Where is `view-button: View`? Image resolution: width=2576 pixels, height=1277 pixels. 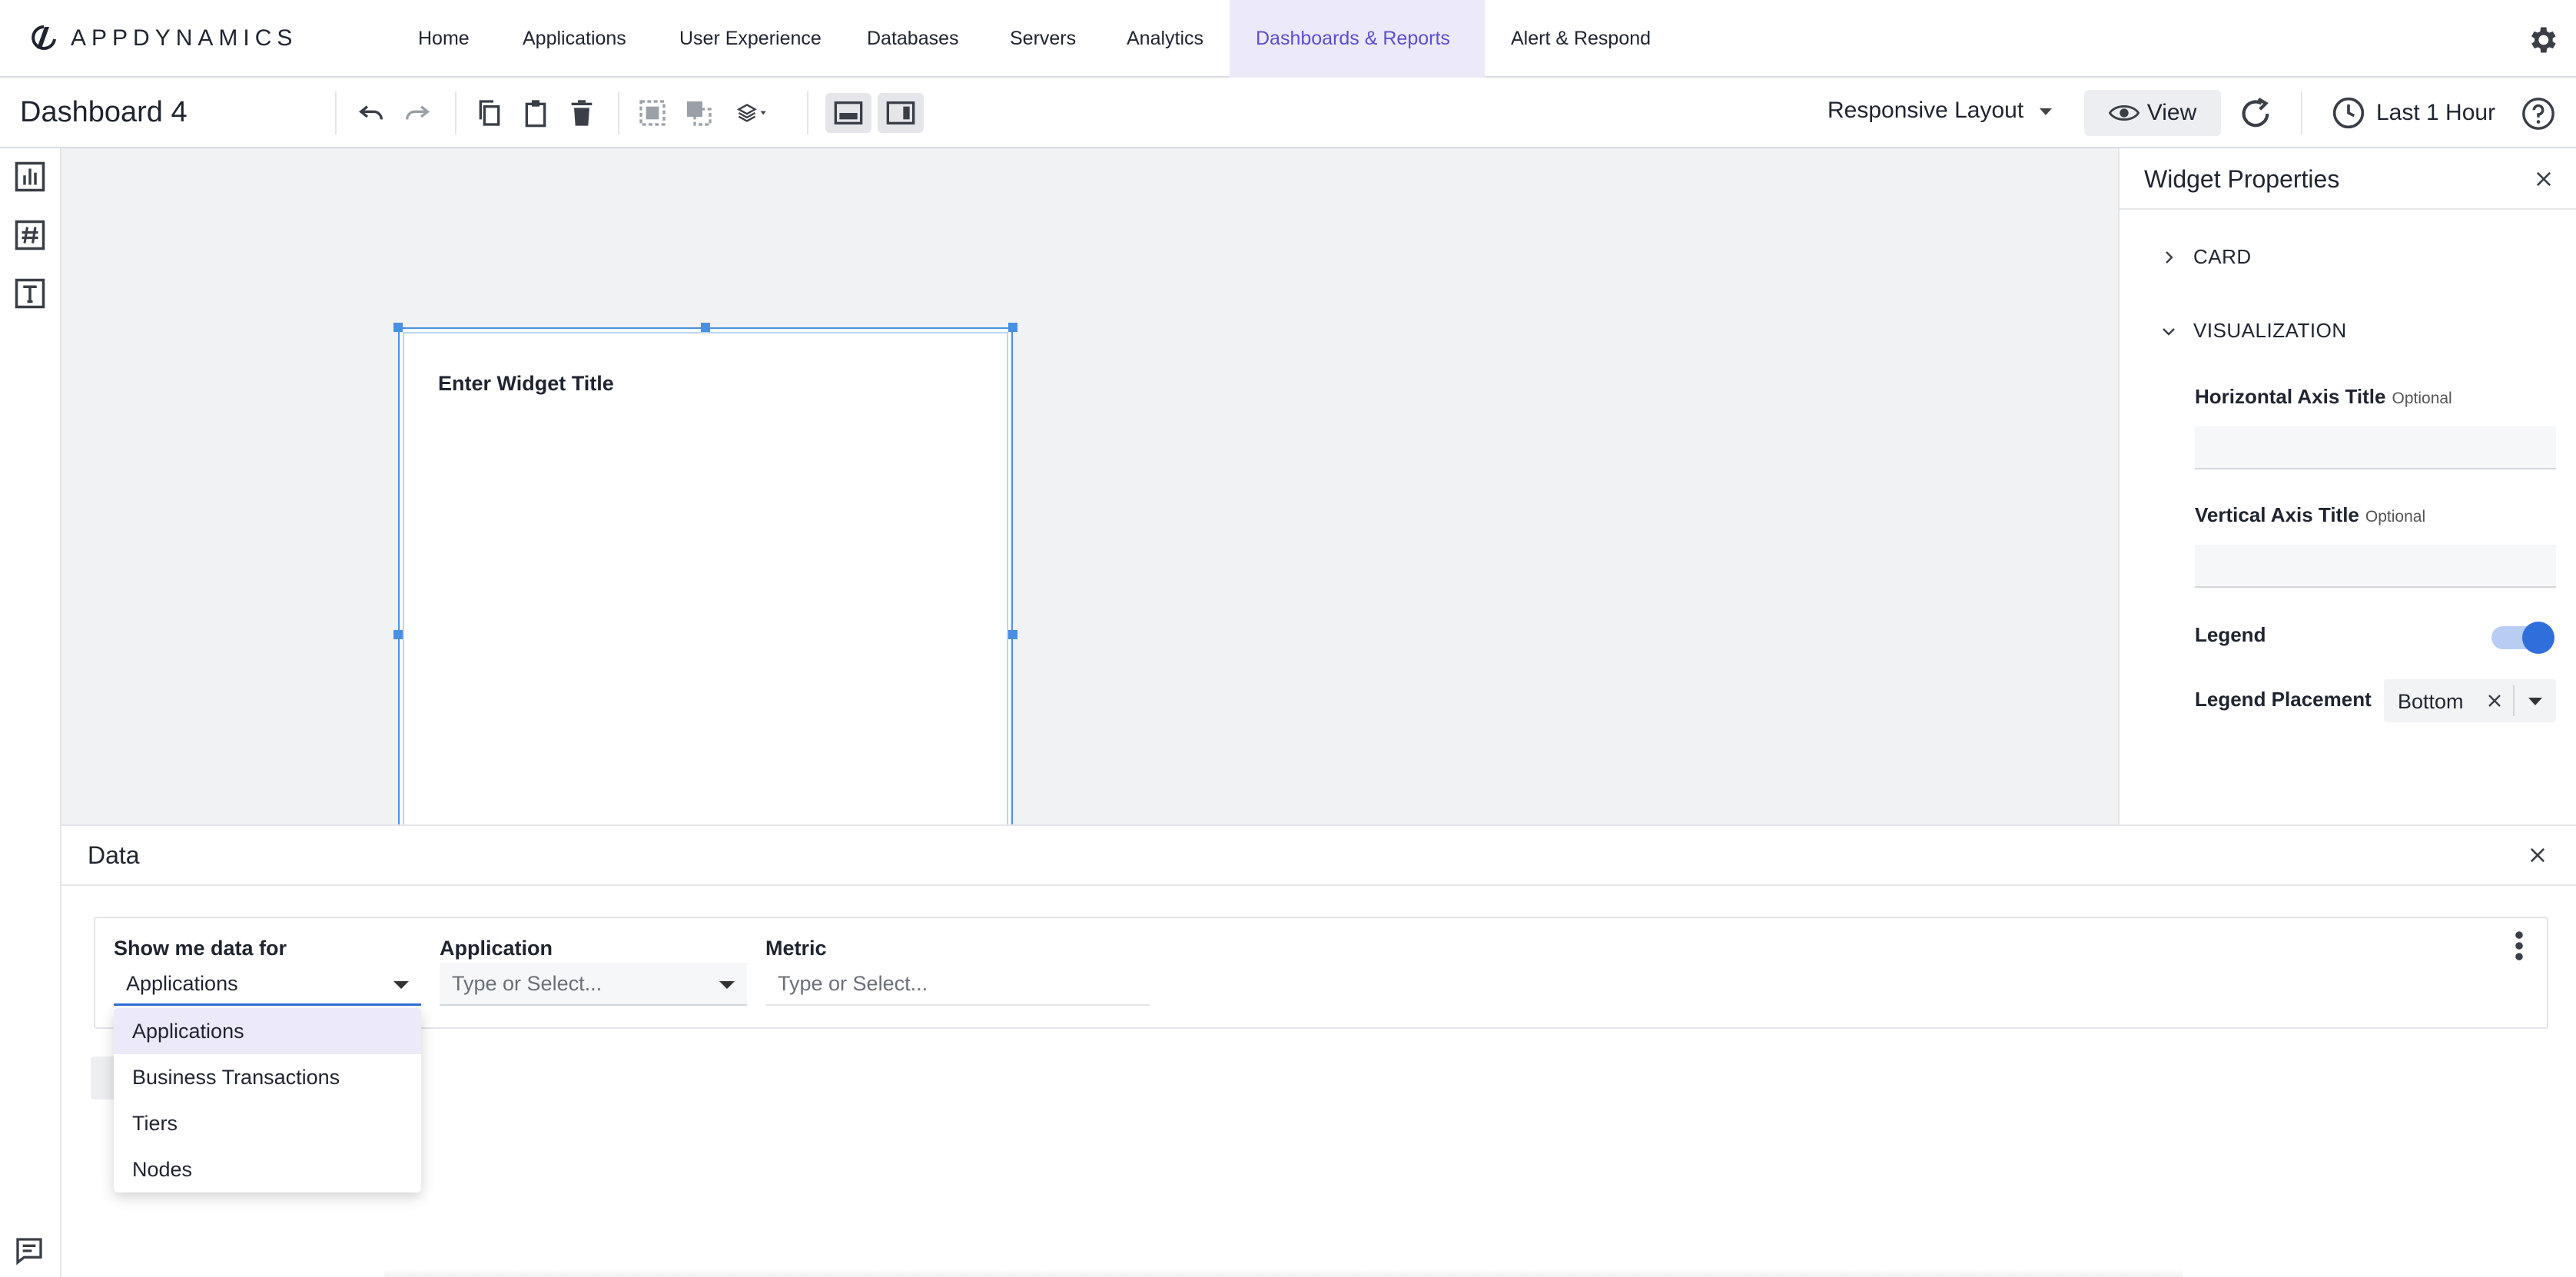
view-button: View is located at coordinates (2152, 113).